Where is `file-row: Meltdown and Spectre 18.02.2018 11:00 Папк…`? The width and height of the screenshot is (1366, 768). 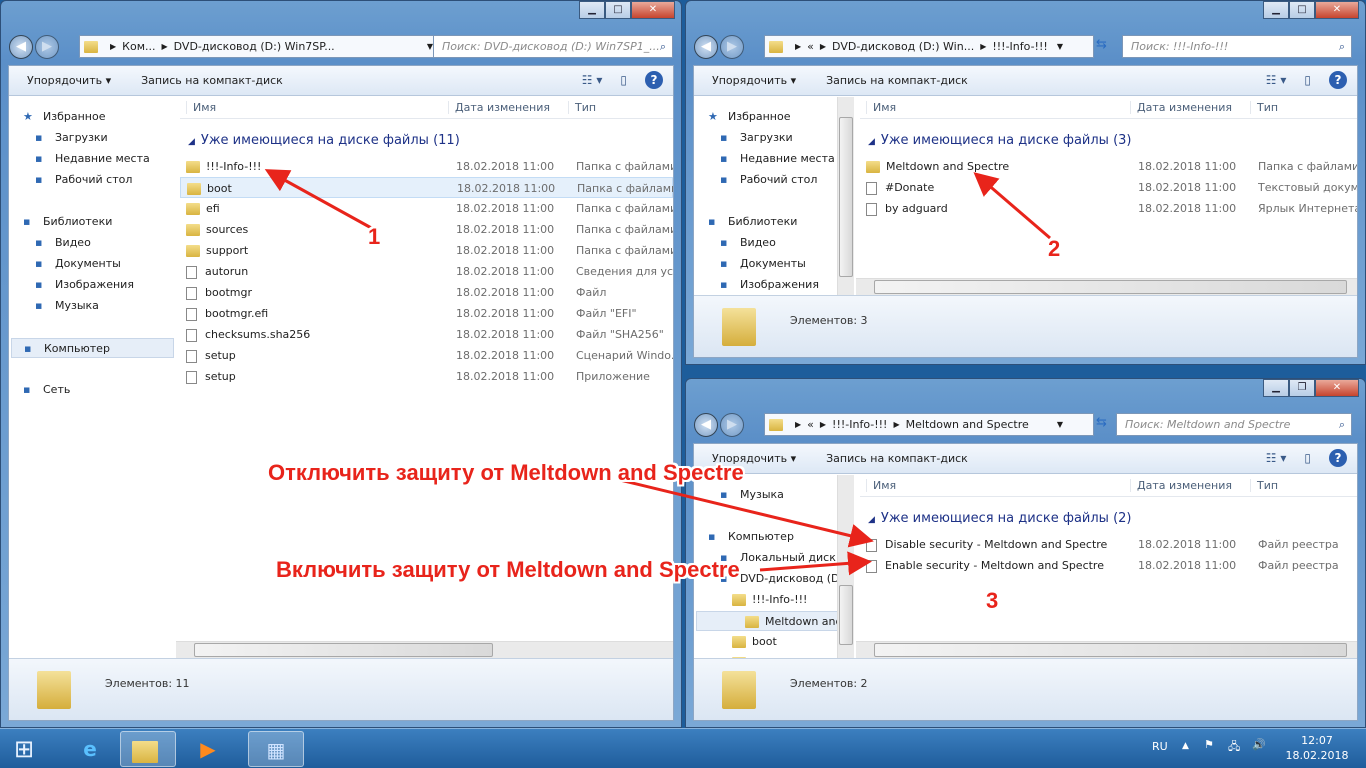
file-row: Meltdown and Spectre 18.02.2018 11:00 Папк… is located at coordinates (1108, 166).